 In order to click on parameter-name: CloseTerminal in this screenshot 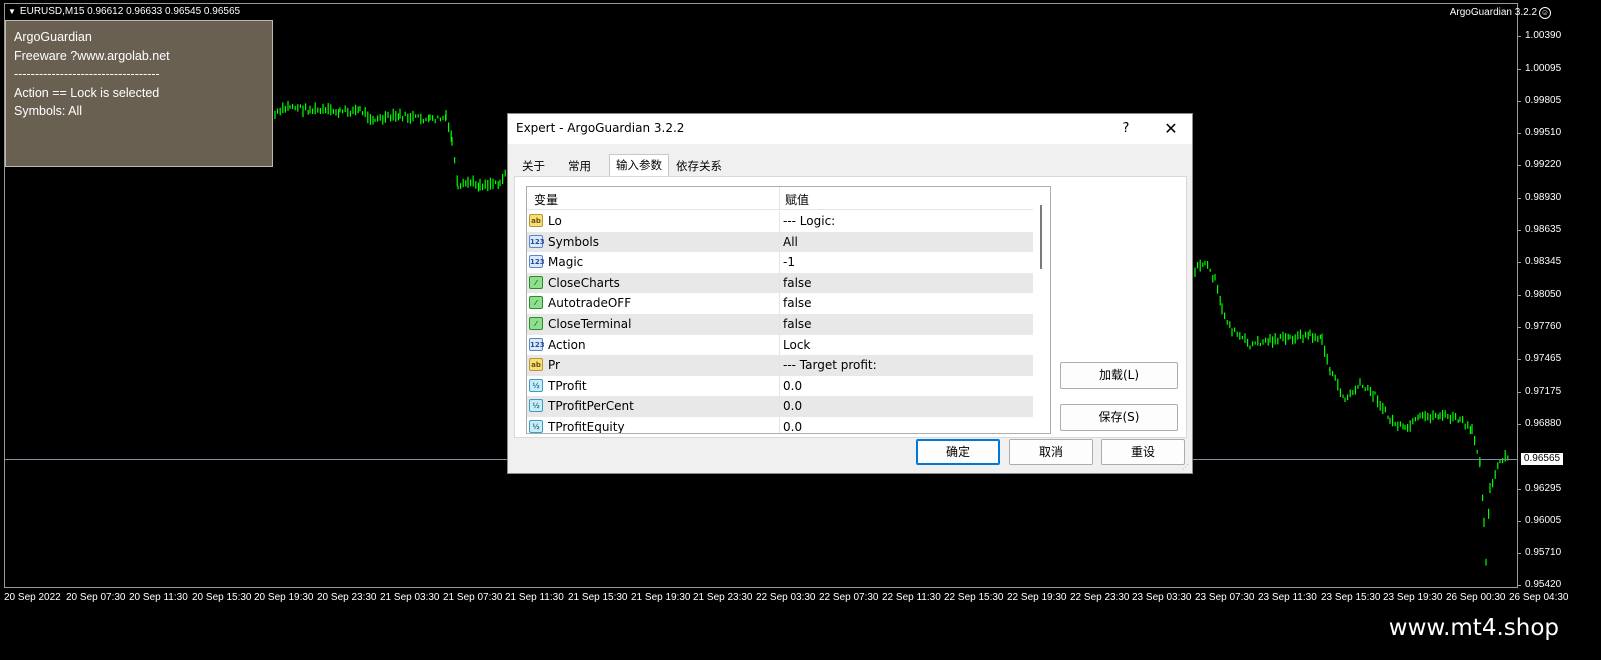, I will do `click(590, 323)`.